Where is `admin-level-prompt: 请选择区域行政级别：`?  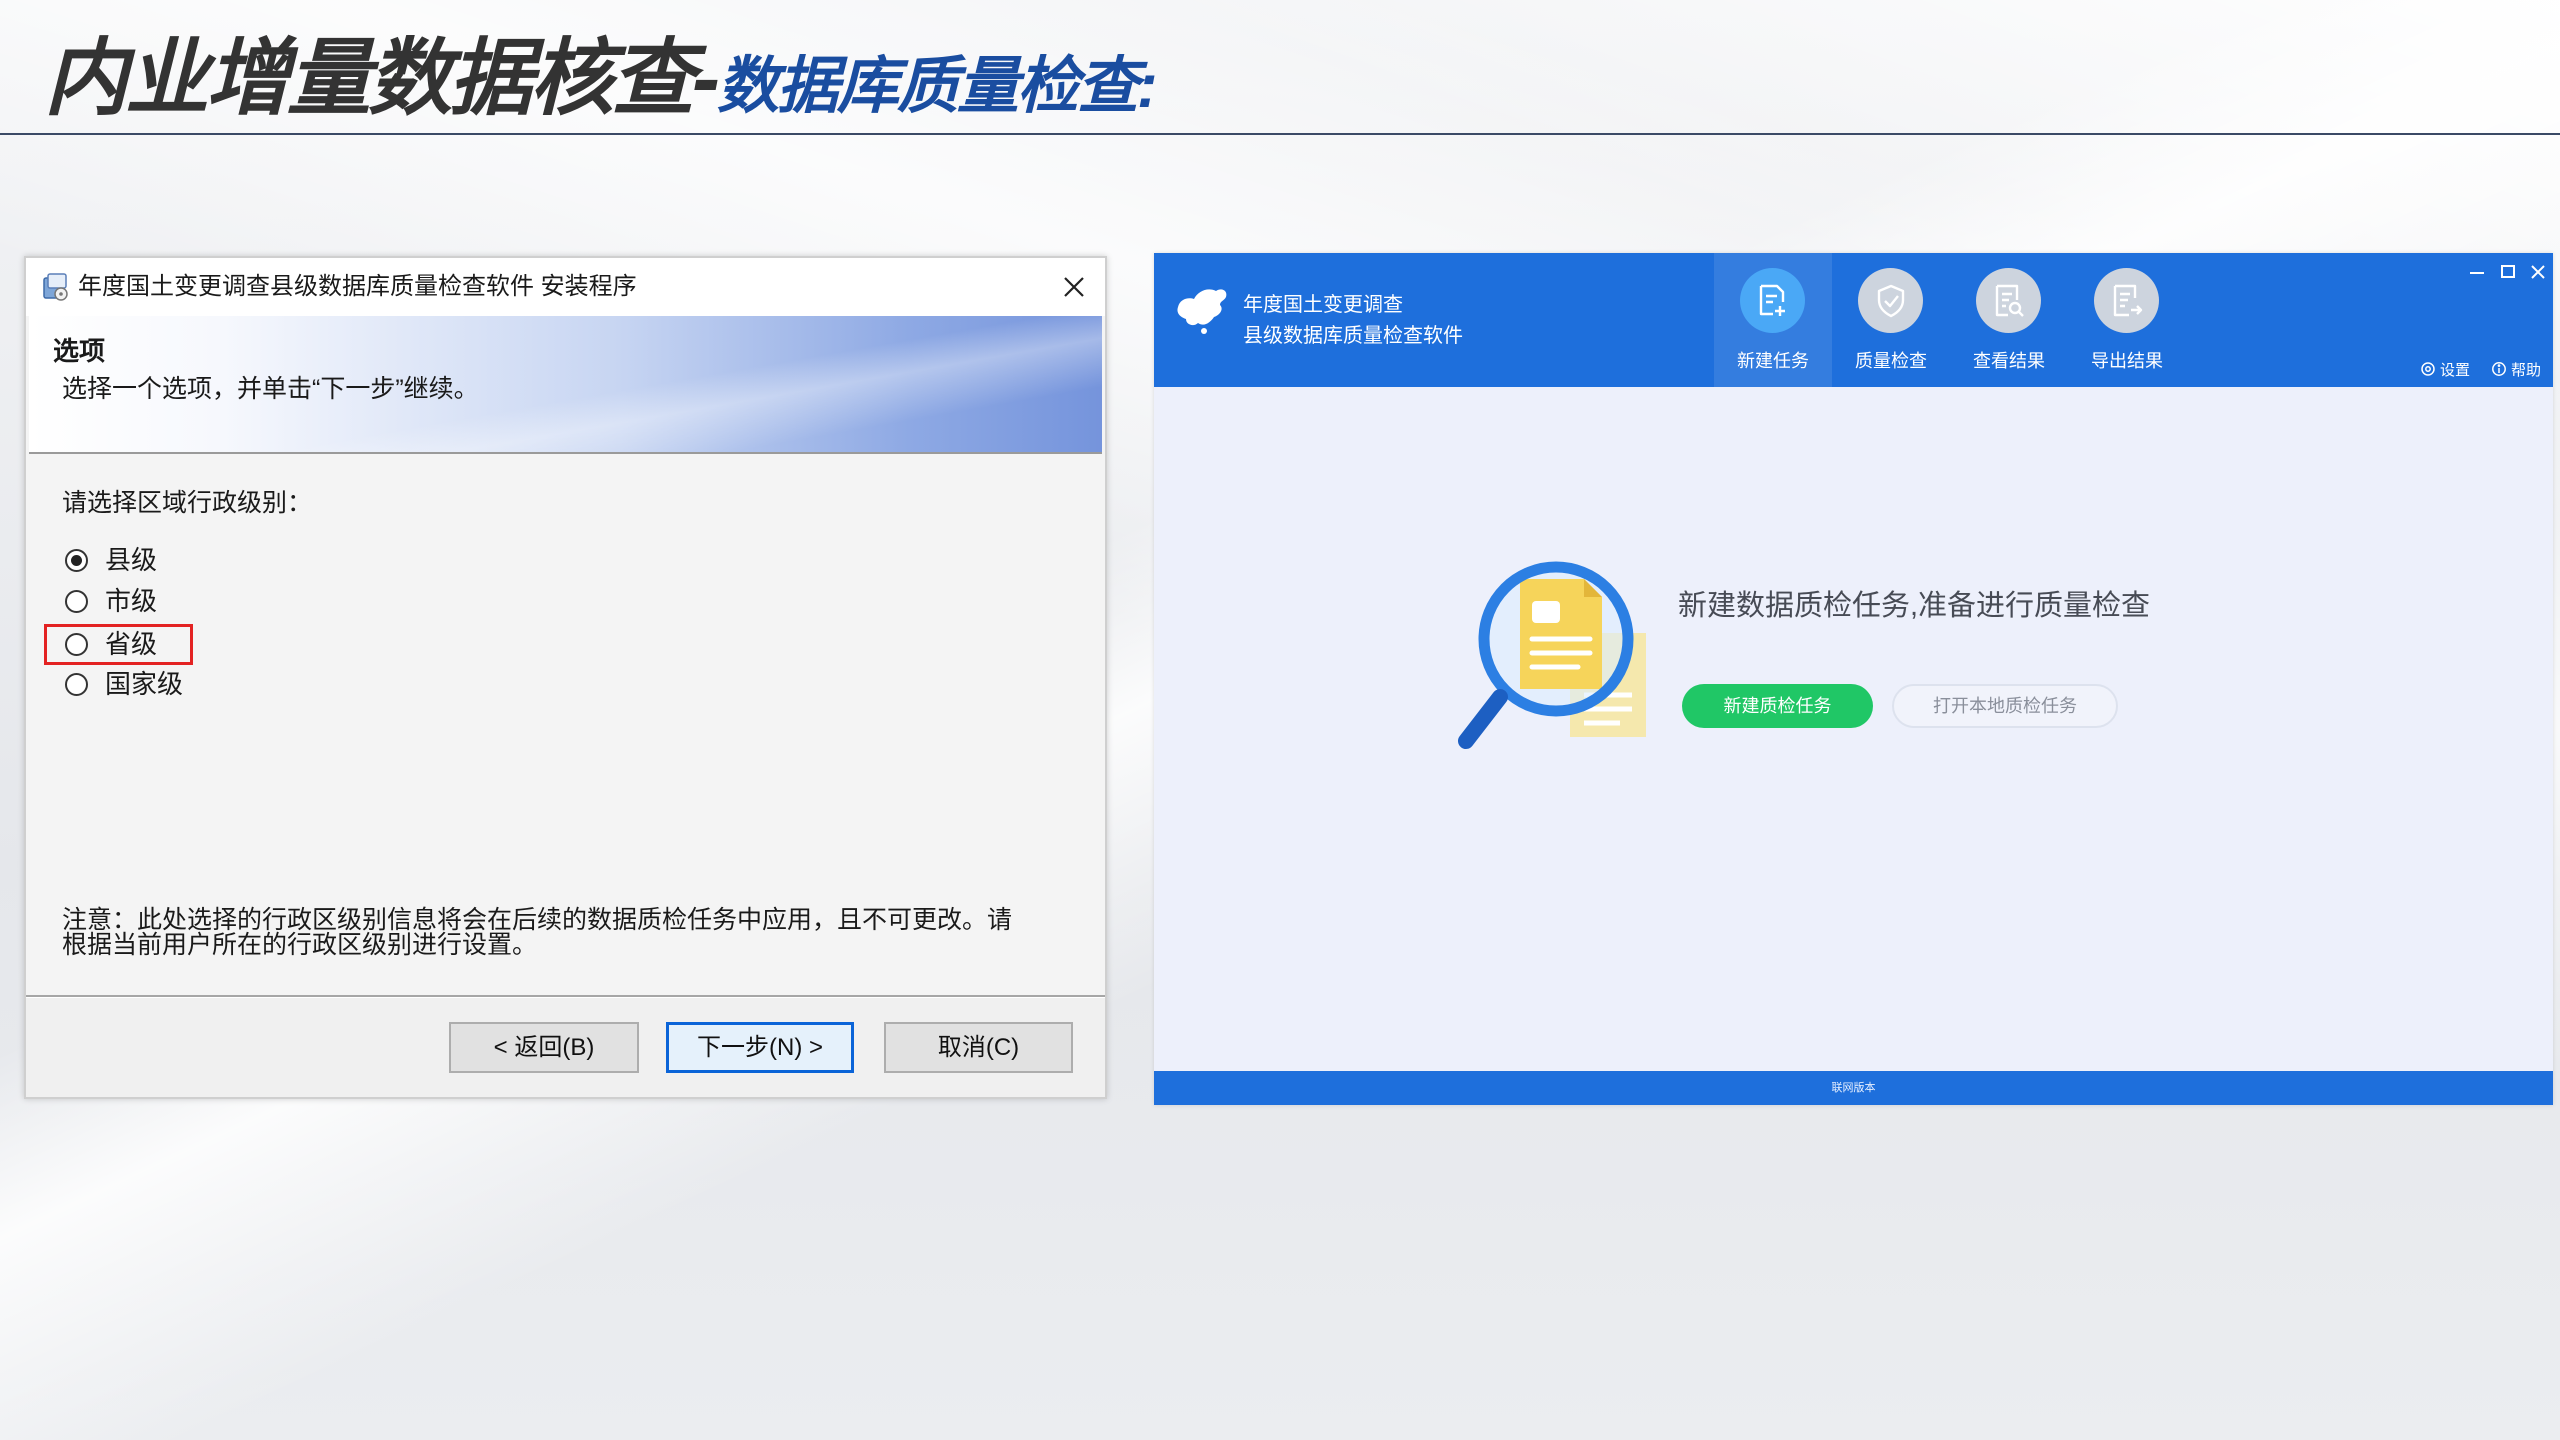
admin-level-prompt: 请选择区域行政级别： is located at coordinates (187, 503).